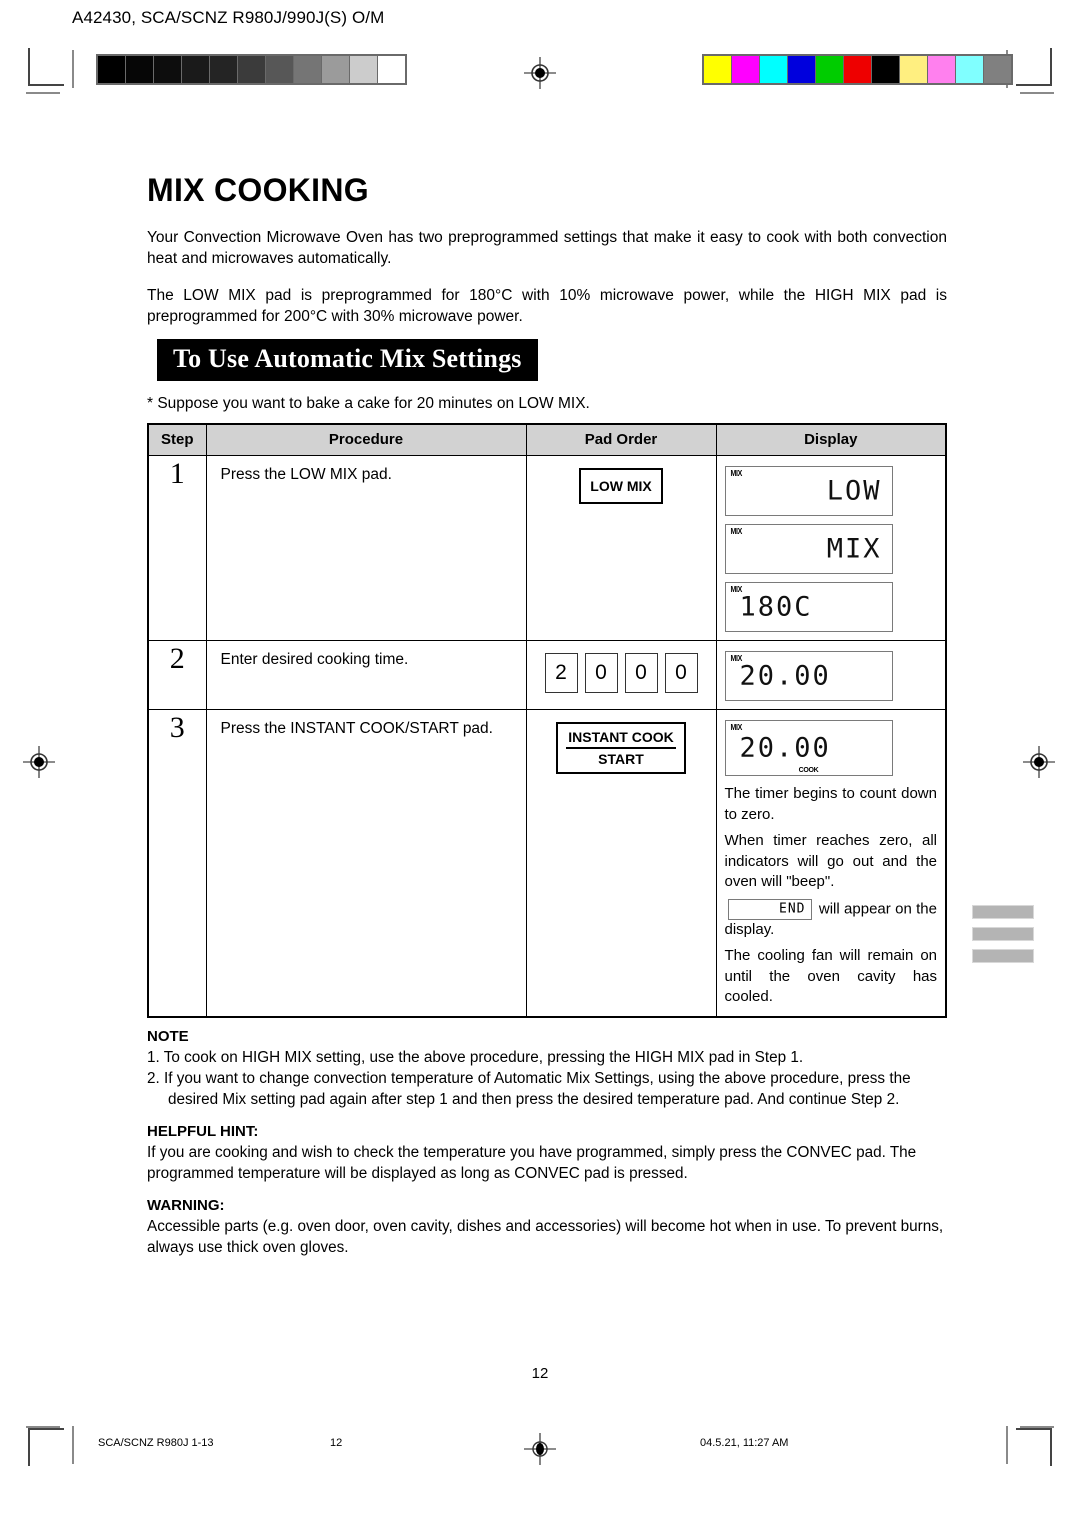 Image resolution: width=1080 pixels, height=1528 pixels. What do you see at coordinates (258, 190) in the screenshot?
I see `page-title: MIX COOKING` at bounding box center [258, 190].